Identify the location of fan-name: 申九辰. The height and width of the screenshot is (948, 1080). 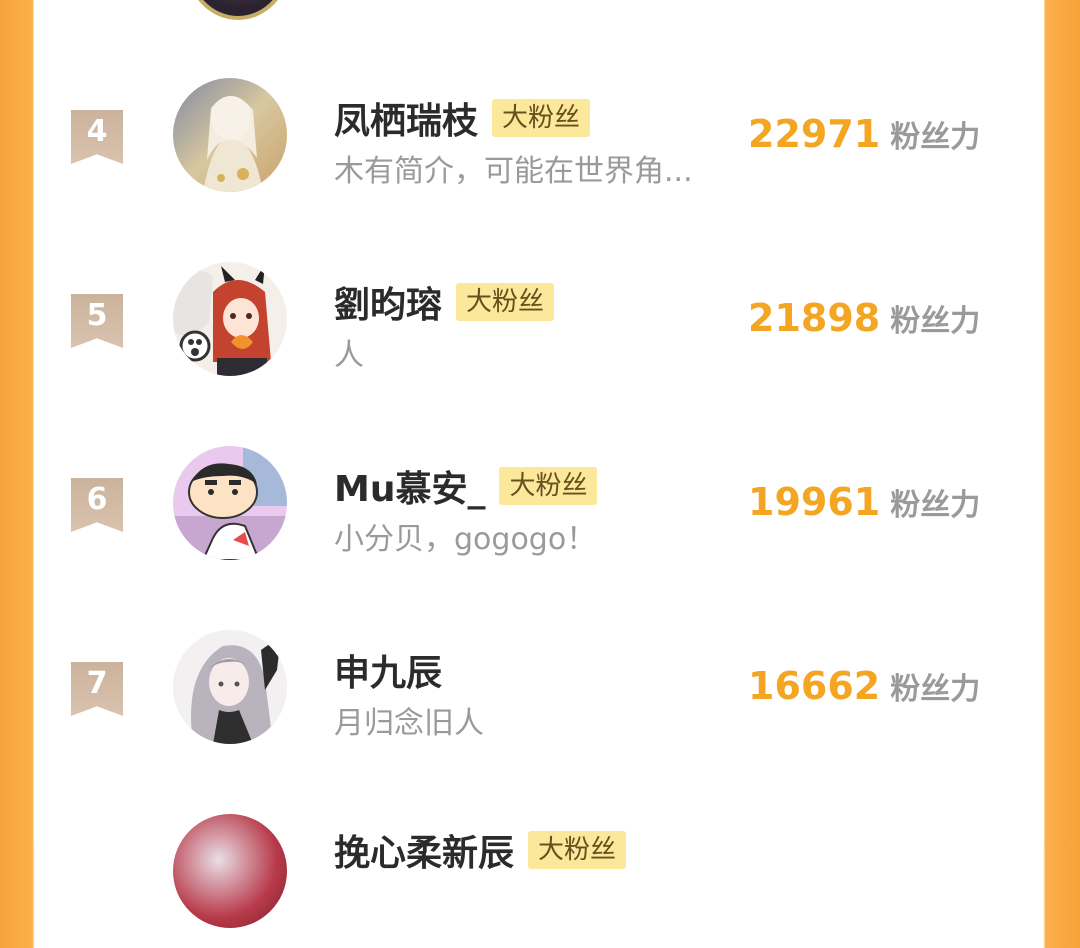
(388, 670).